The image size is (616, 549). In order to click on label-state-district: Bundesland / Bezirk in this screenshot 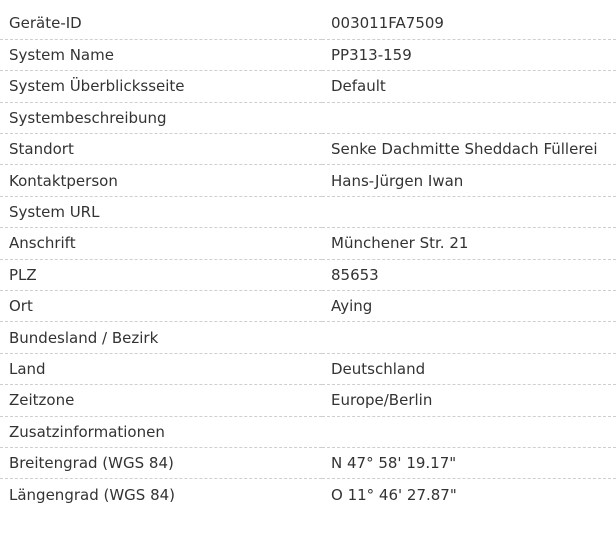, I will do `click(161, 337)`.